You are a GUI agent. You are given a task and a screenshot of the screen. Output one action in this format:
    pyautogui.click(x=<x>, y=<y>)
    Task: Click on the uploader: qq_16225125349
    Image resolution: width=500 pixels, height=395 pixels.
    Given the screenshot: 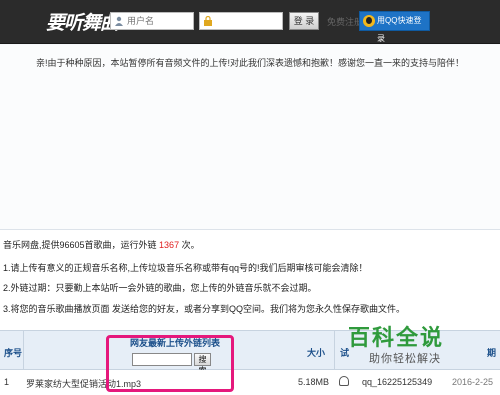 What is the action you would take?
    pyautogui.click(x=397, y=382)
    